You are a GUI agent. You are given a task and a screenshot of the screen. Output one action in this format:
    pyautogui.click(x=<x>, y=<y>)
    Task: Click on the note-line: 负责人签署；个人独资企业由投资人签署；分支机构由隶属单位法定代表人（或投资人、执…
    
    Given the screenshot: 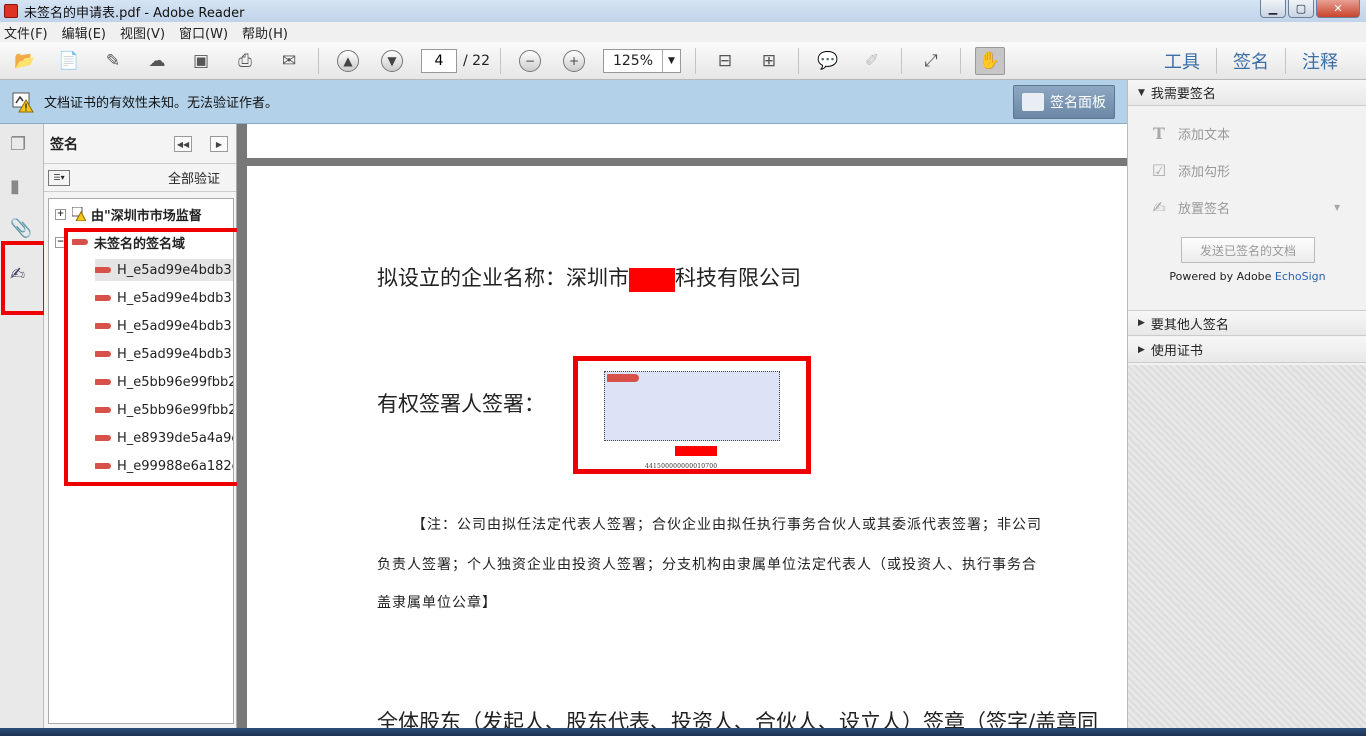 What is the action you would take?
    pyautogui.click(x=707, y=565)
    